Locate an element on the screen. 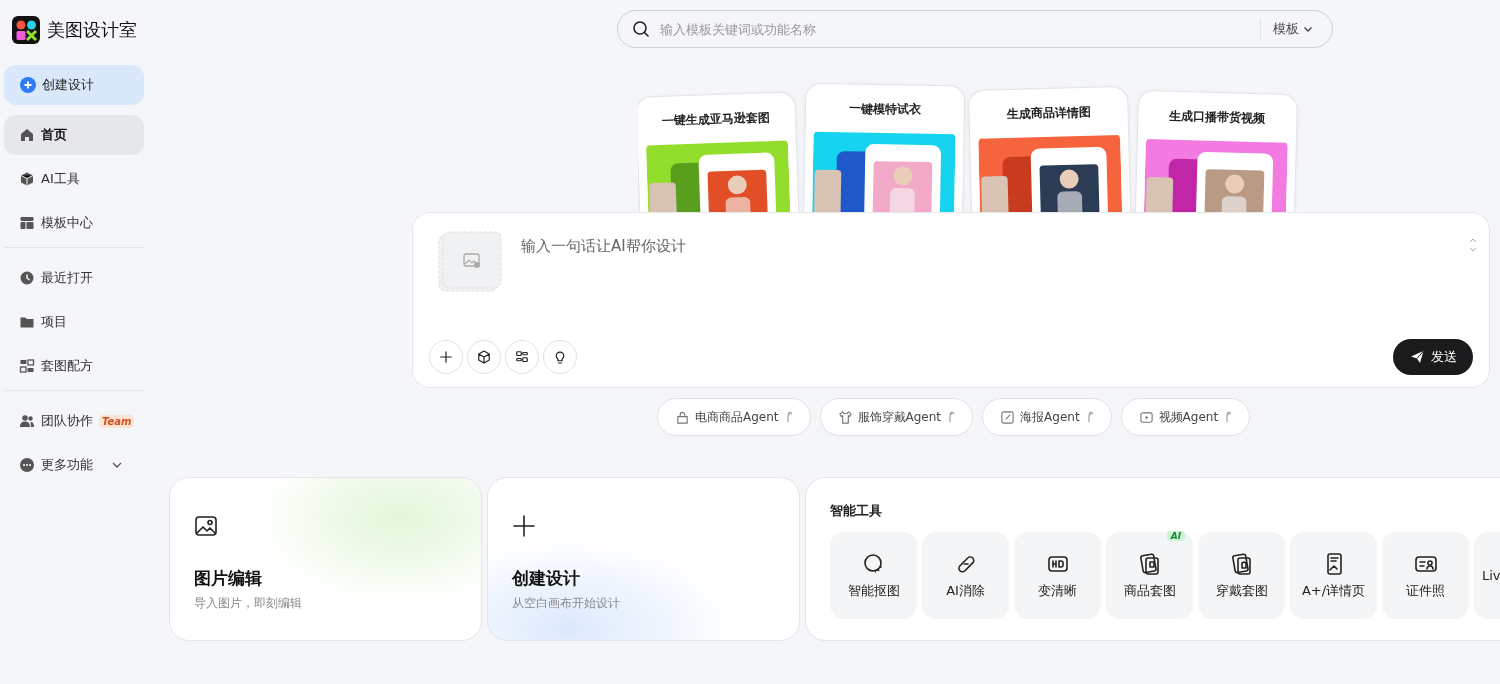 Image resolution: width=1500 pixels, height=684 pixels. tool-tile: 穿戴套图 is located at coordinates (1241, 575).